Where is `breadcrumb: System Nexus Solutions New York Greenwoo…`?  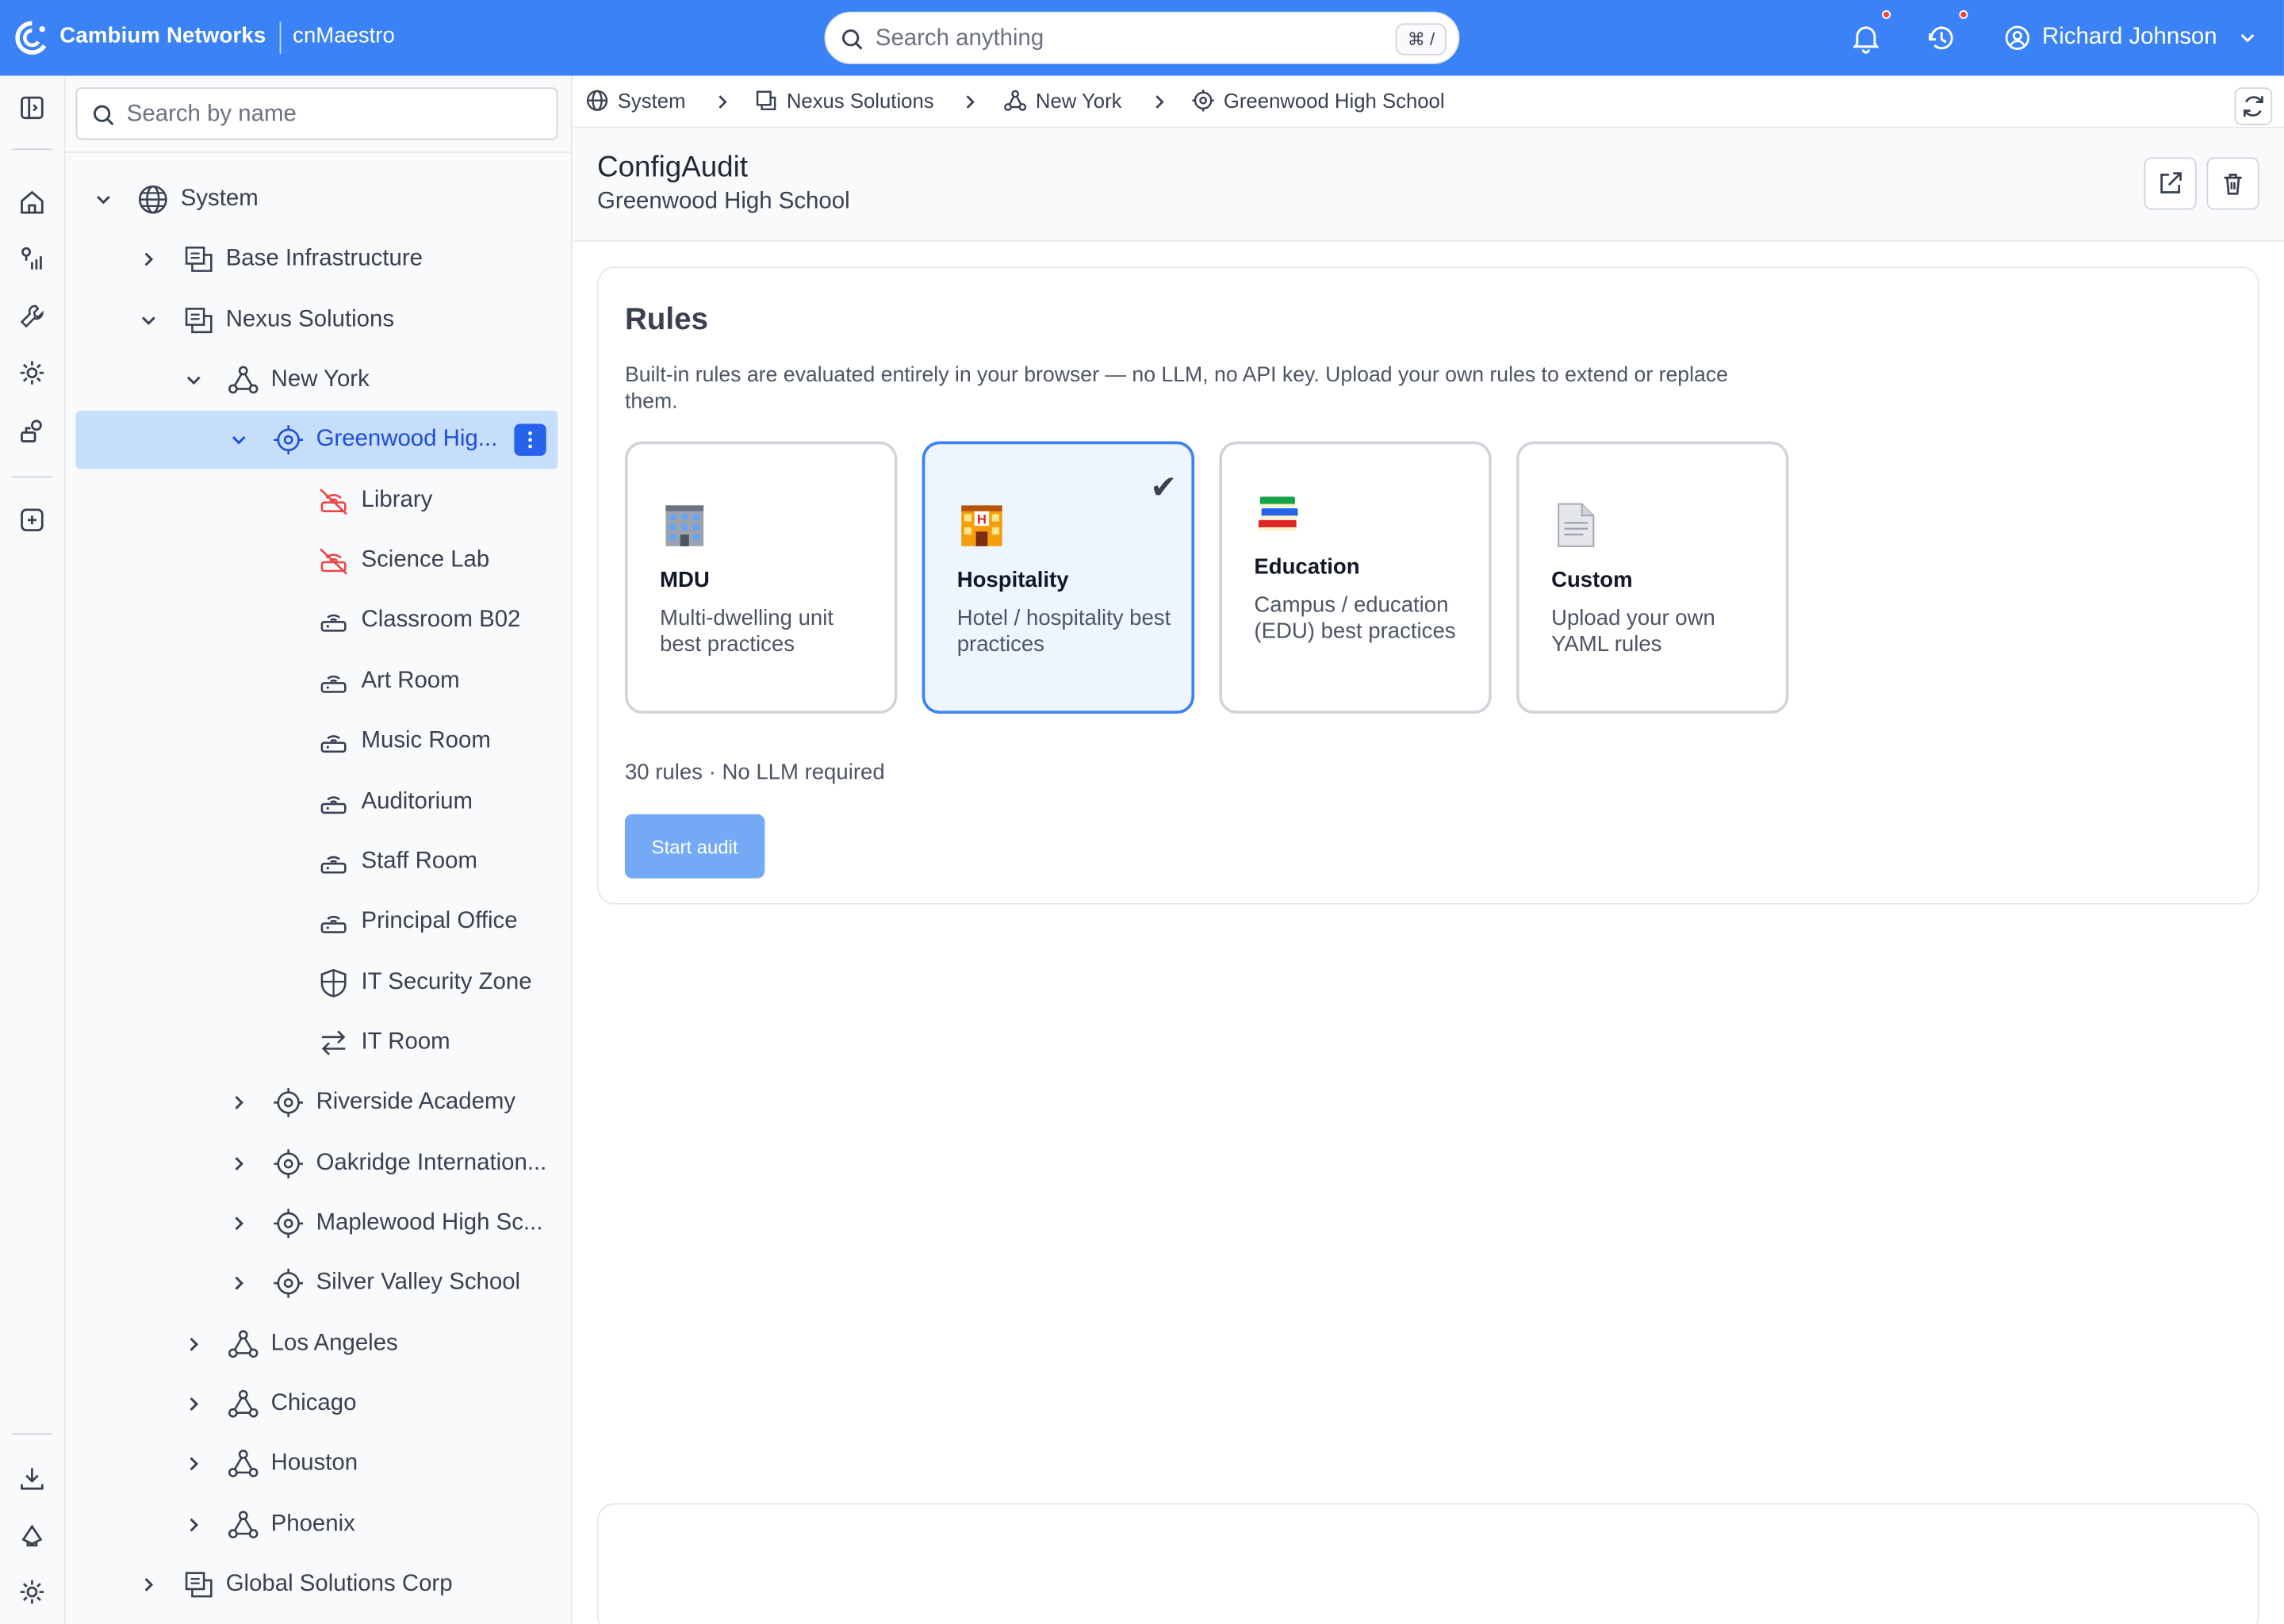 breadcrumb: System Nexus Solutions New York Greenwoo… is located at coordinates (1428, 102).